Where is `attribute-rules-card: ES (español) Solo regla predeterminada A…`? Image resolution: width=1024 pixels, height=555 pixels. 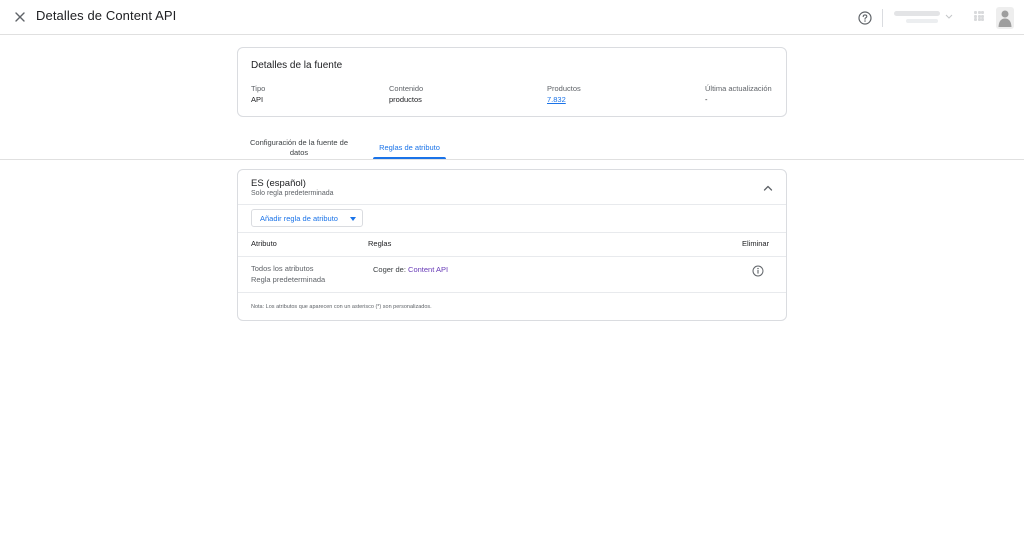 attribute-rules-card: ES (español) Solo regla predeterminada A… is located at coordinates (512, 245).